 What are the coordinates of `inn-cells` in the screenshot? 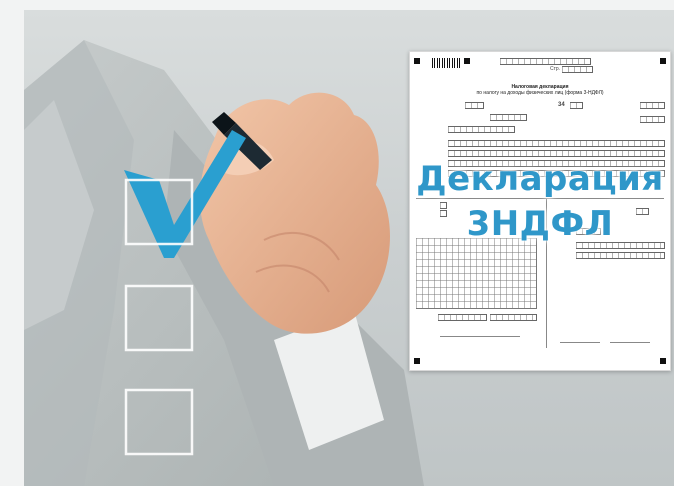 It's located at (545, 61).